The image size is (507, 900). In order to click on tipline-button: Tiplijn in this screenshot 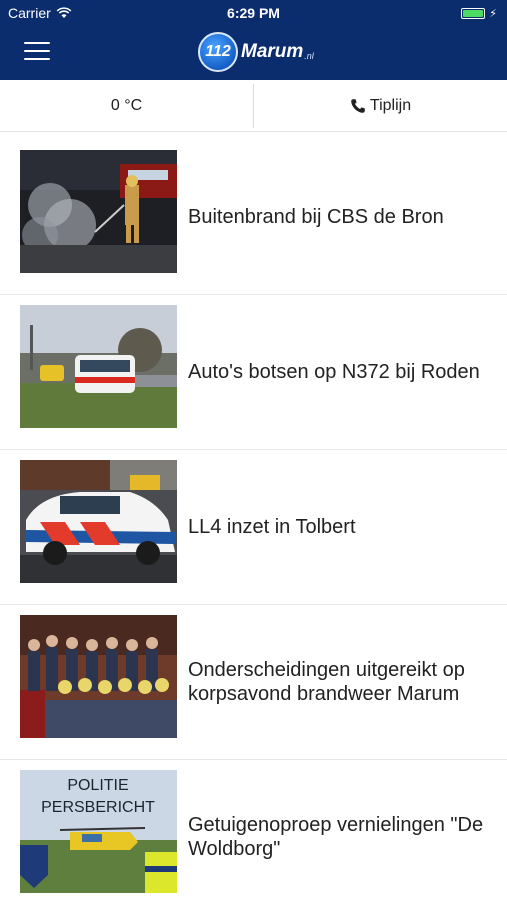, I will do `click(380, 105)`.